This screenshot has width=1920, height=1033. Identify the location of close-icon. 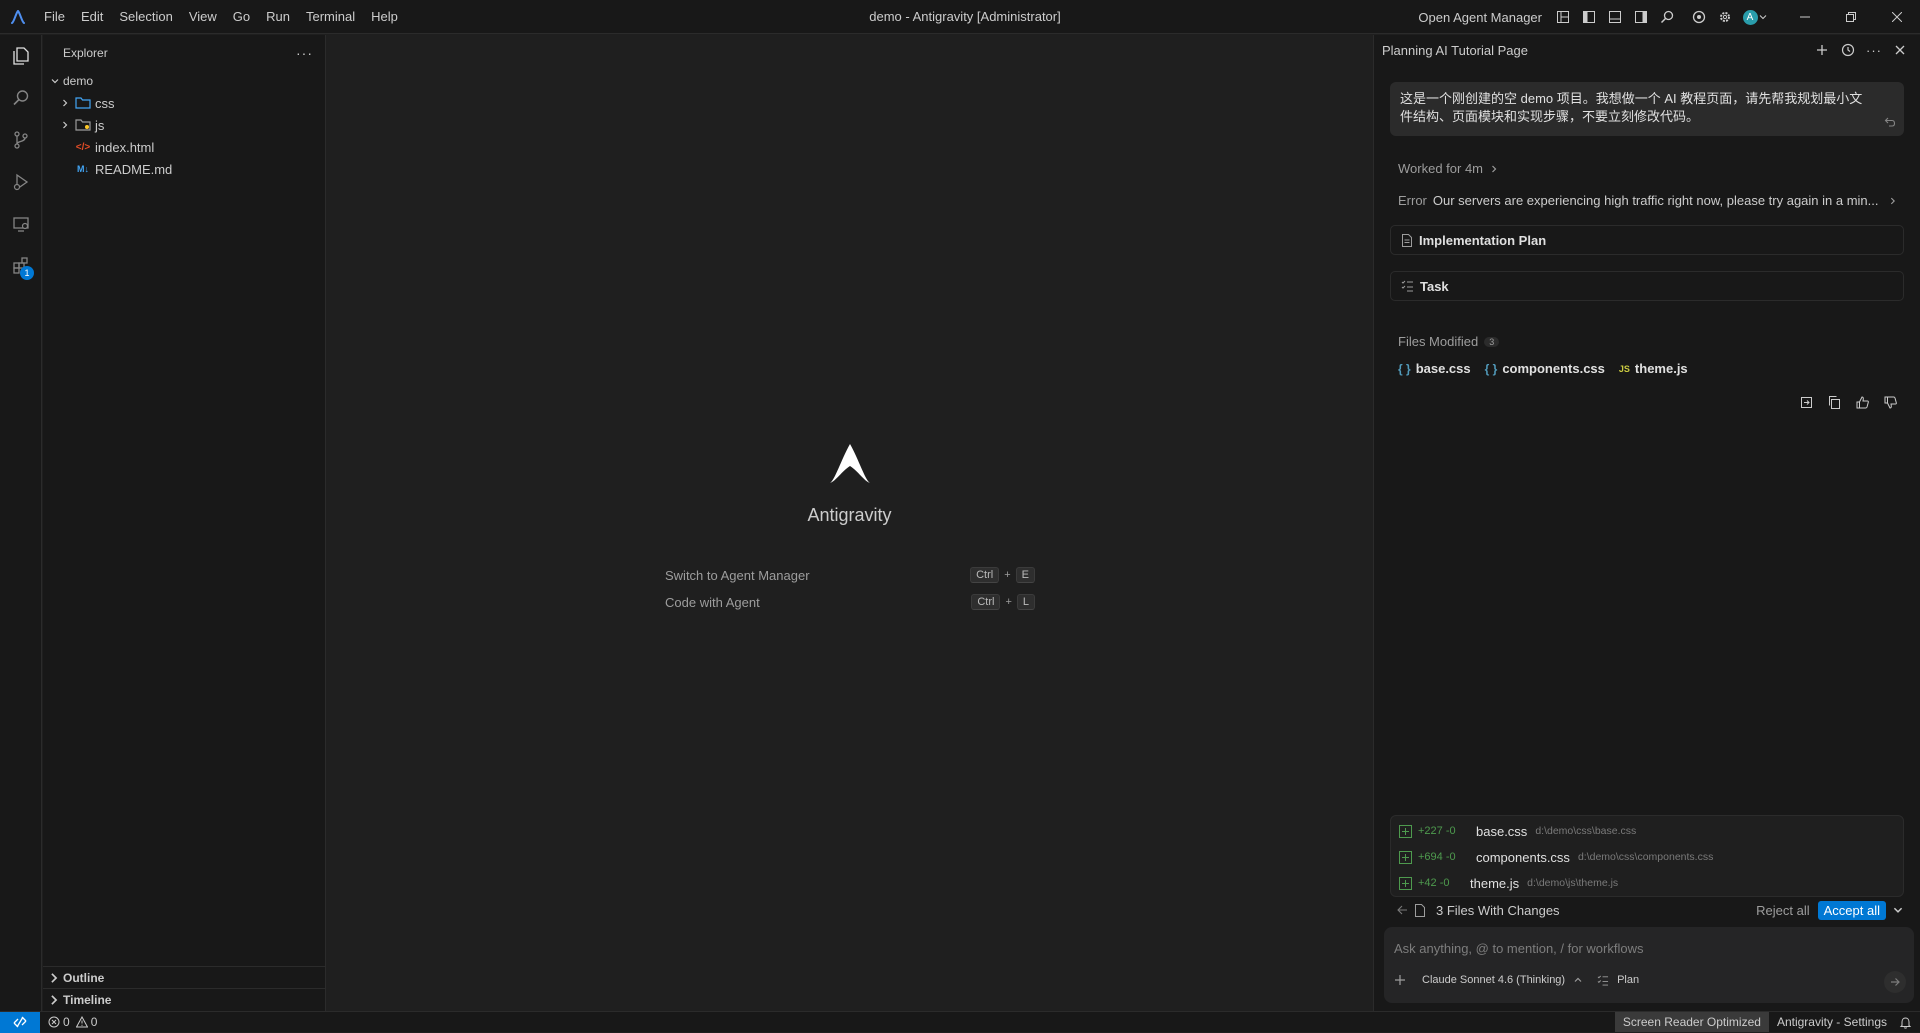
(1900, 50).